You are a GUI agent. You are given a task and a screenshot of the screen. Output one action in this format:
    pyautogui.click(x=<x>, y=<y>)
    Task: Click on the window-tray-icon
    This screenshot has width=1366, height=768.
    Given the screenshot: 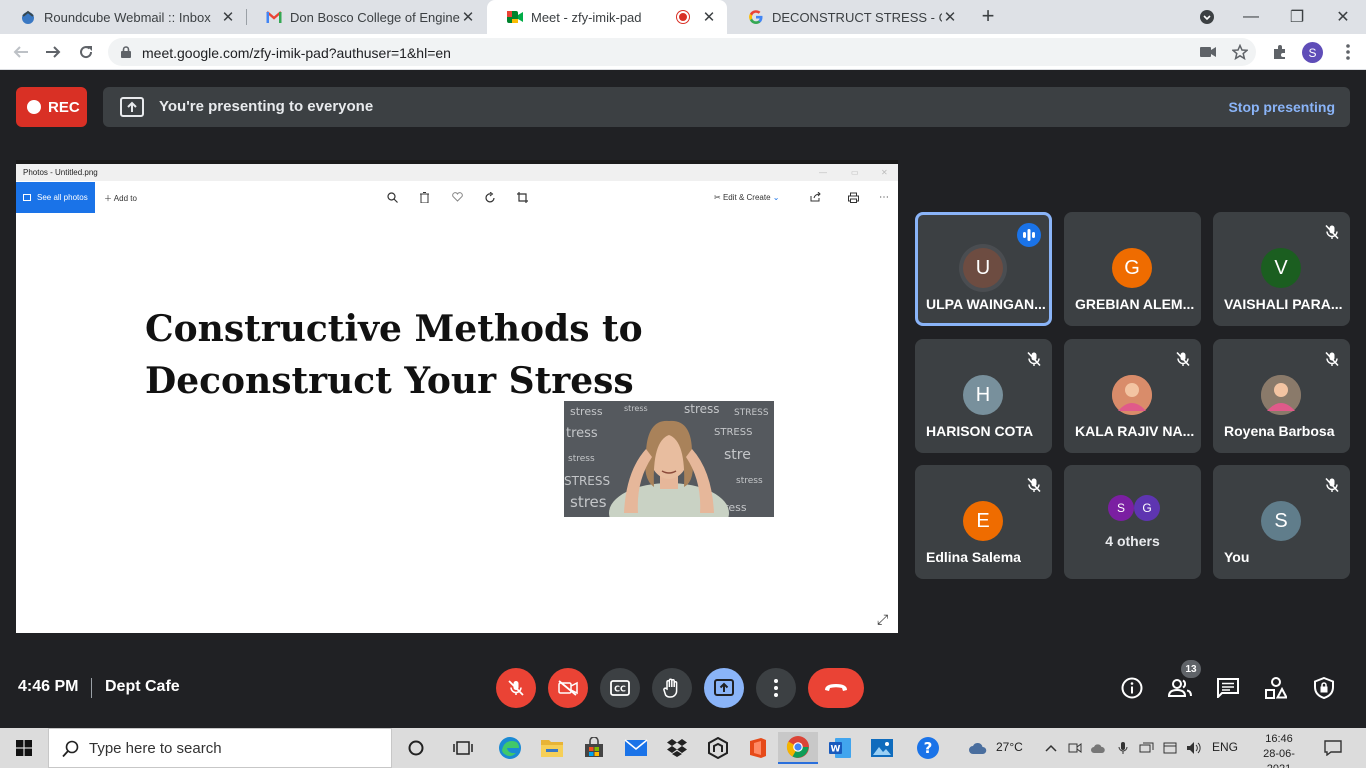 What is the action you would take?
    pyautogui.click(x=1170, y=748)
    